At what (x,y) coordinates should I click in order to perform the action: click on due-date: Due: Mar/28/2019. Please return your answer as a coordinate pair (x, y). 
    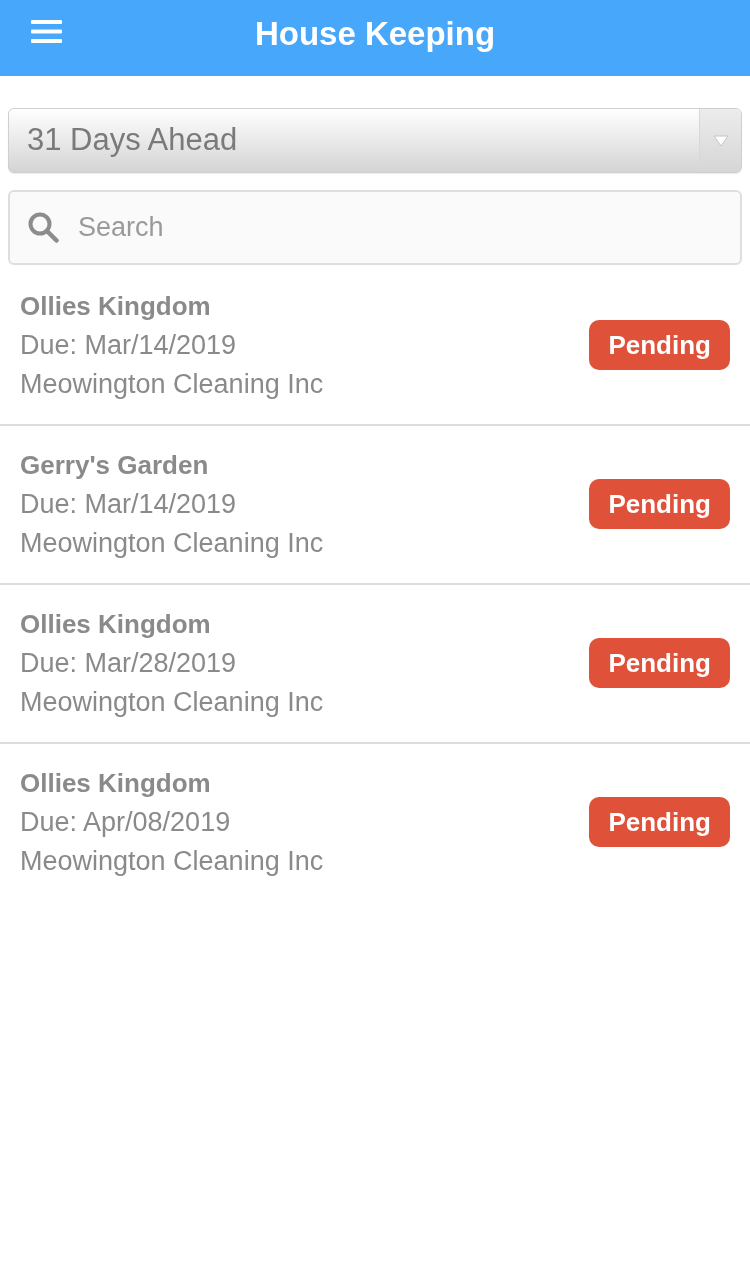
    Looking at the image, I should click on (129, 663).